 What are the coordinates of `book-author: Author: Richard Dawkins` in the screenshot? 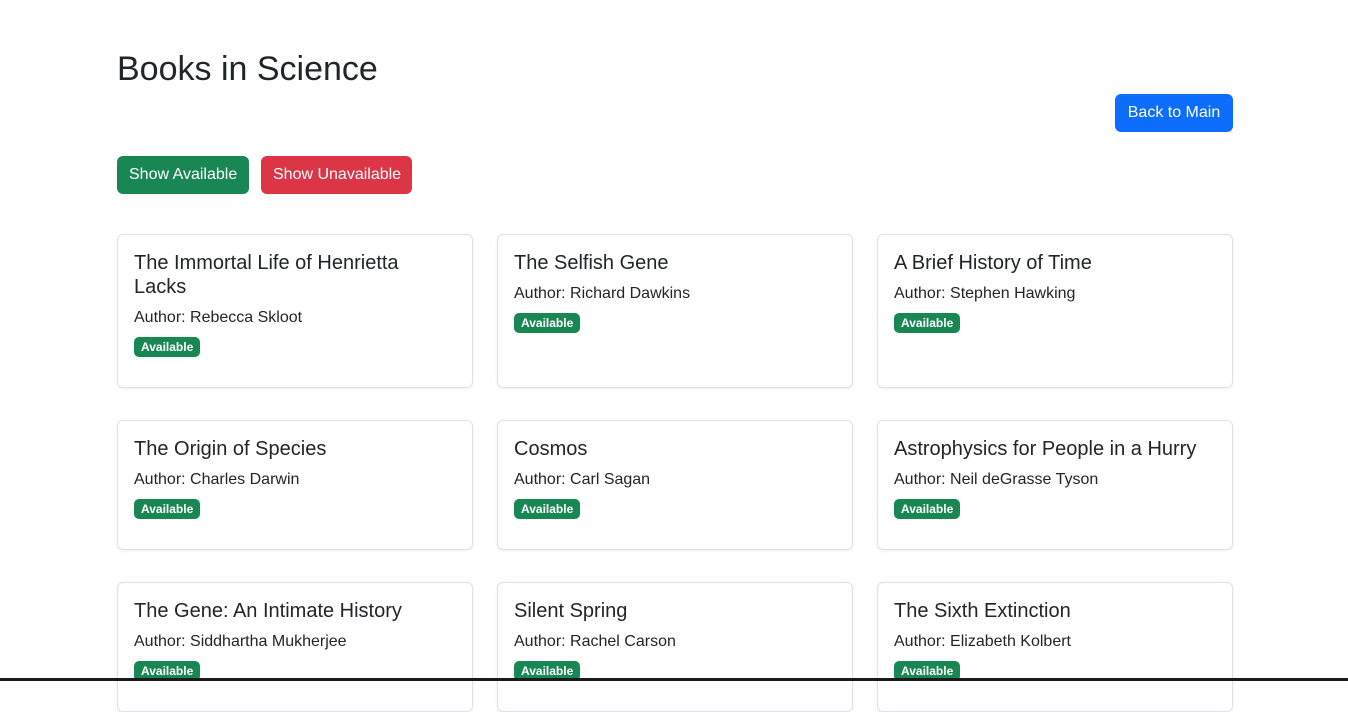 It's located at (602, 293).